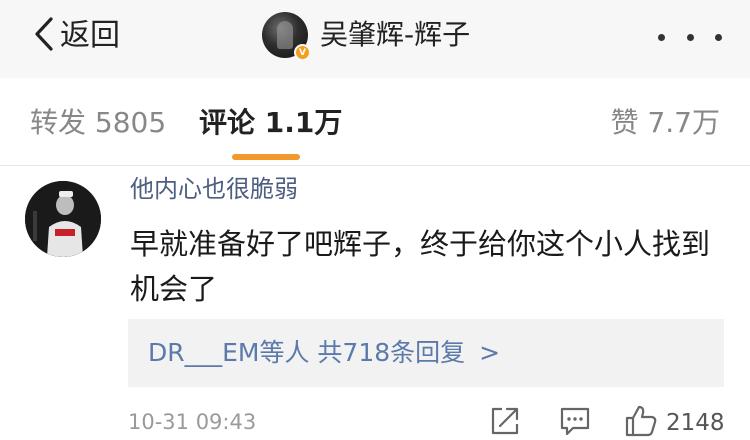 The height and width of the screenshot is (440, 750). I want to click on like-button: 2148, so click(674, 422).